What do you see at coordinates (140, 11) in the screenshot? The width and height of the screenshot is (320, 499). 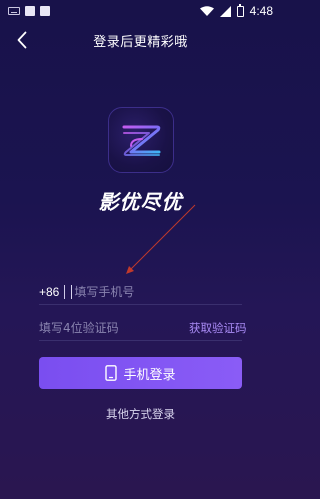 I see `status-bar: 4:48` at bounding box center [140, 11].